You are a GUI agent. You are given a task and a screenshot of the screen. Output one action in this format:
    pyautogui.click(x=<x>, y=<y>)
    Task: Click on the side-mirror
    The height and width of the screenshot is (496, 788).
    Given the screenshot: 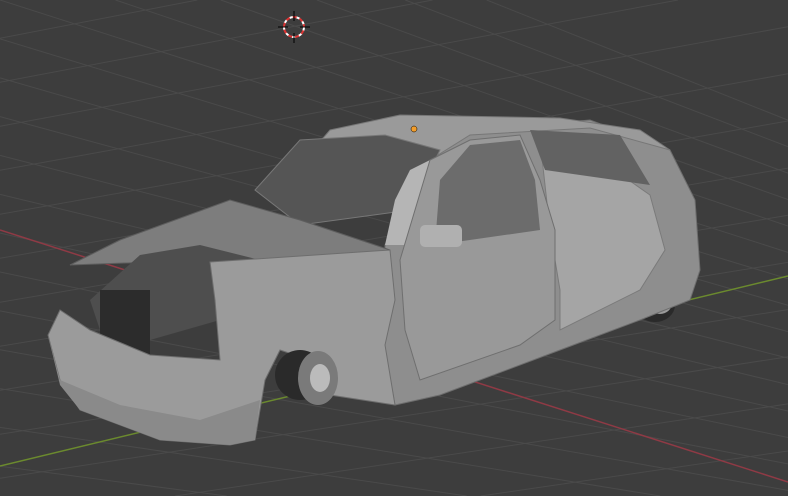 What is the action you would take?
    pyautogui.click(x=441, y=236)
    